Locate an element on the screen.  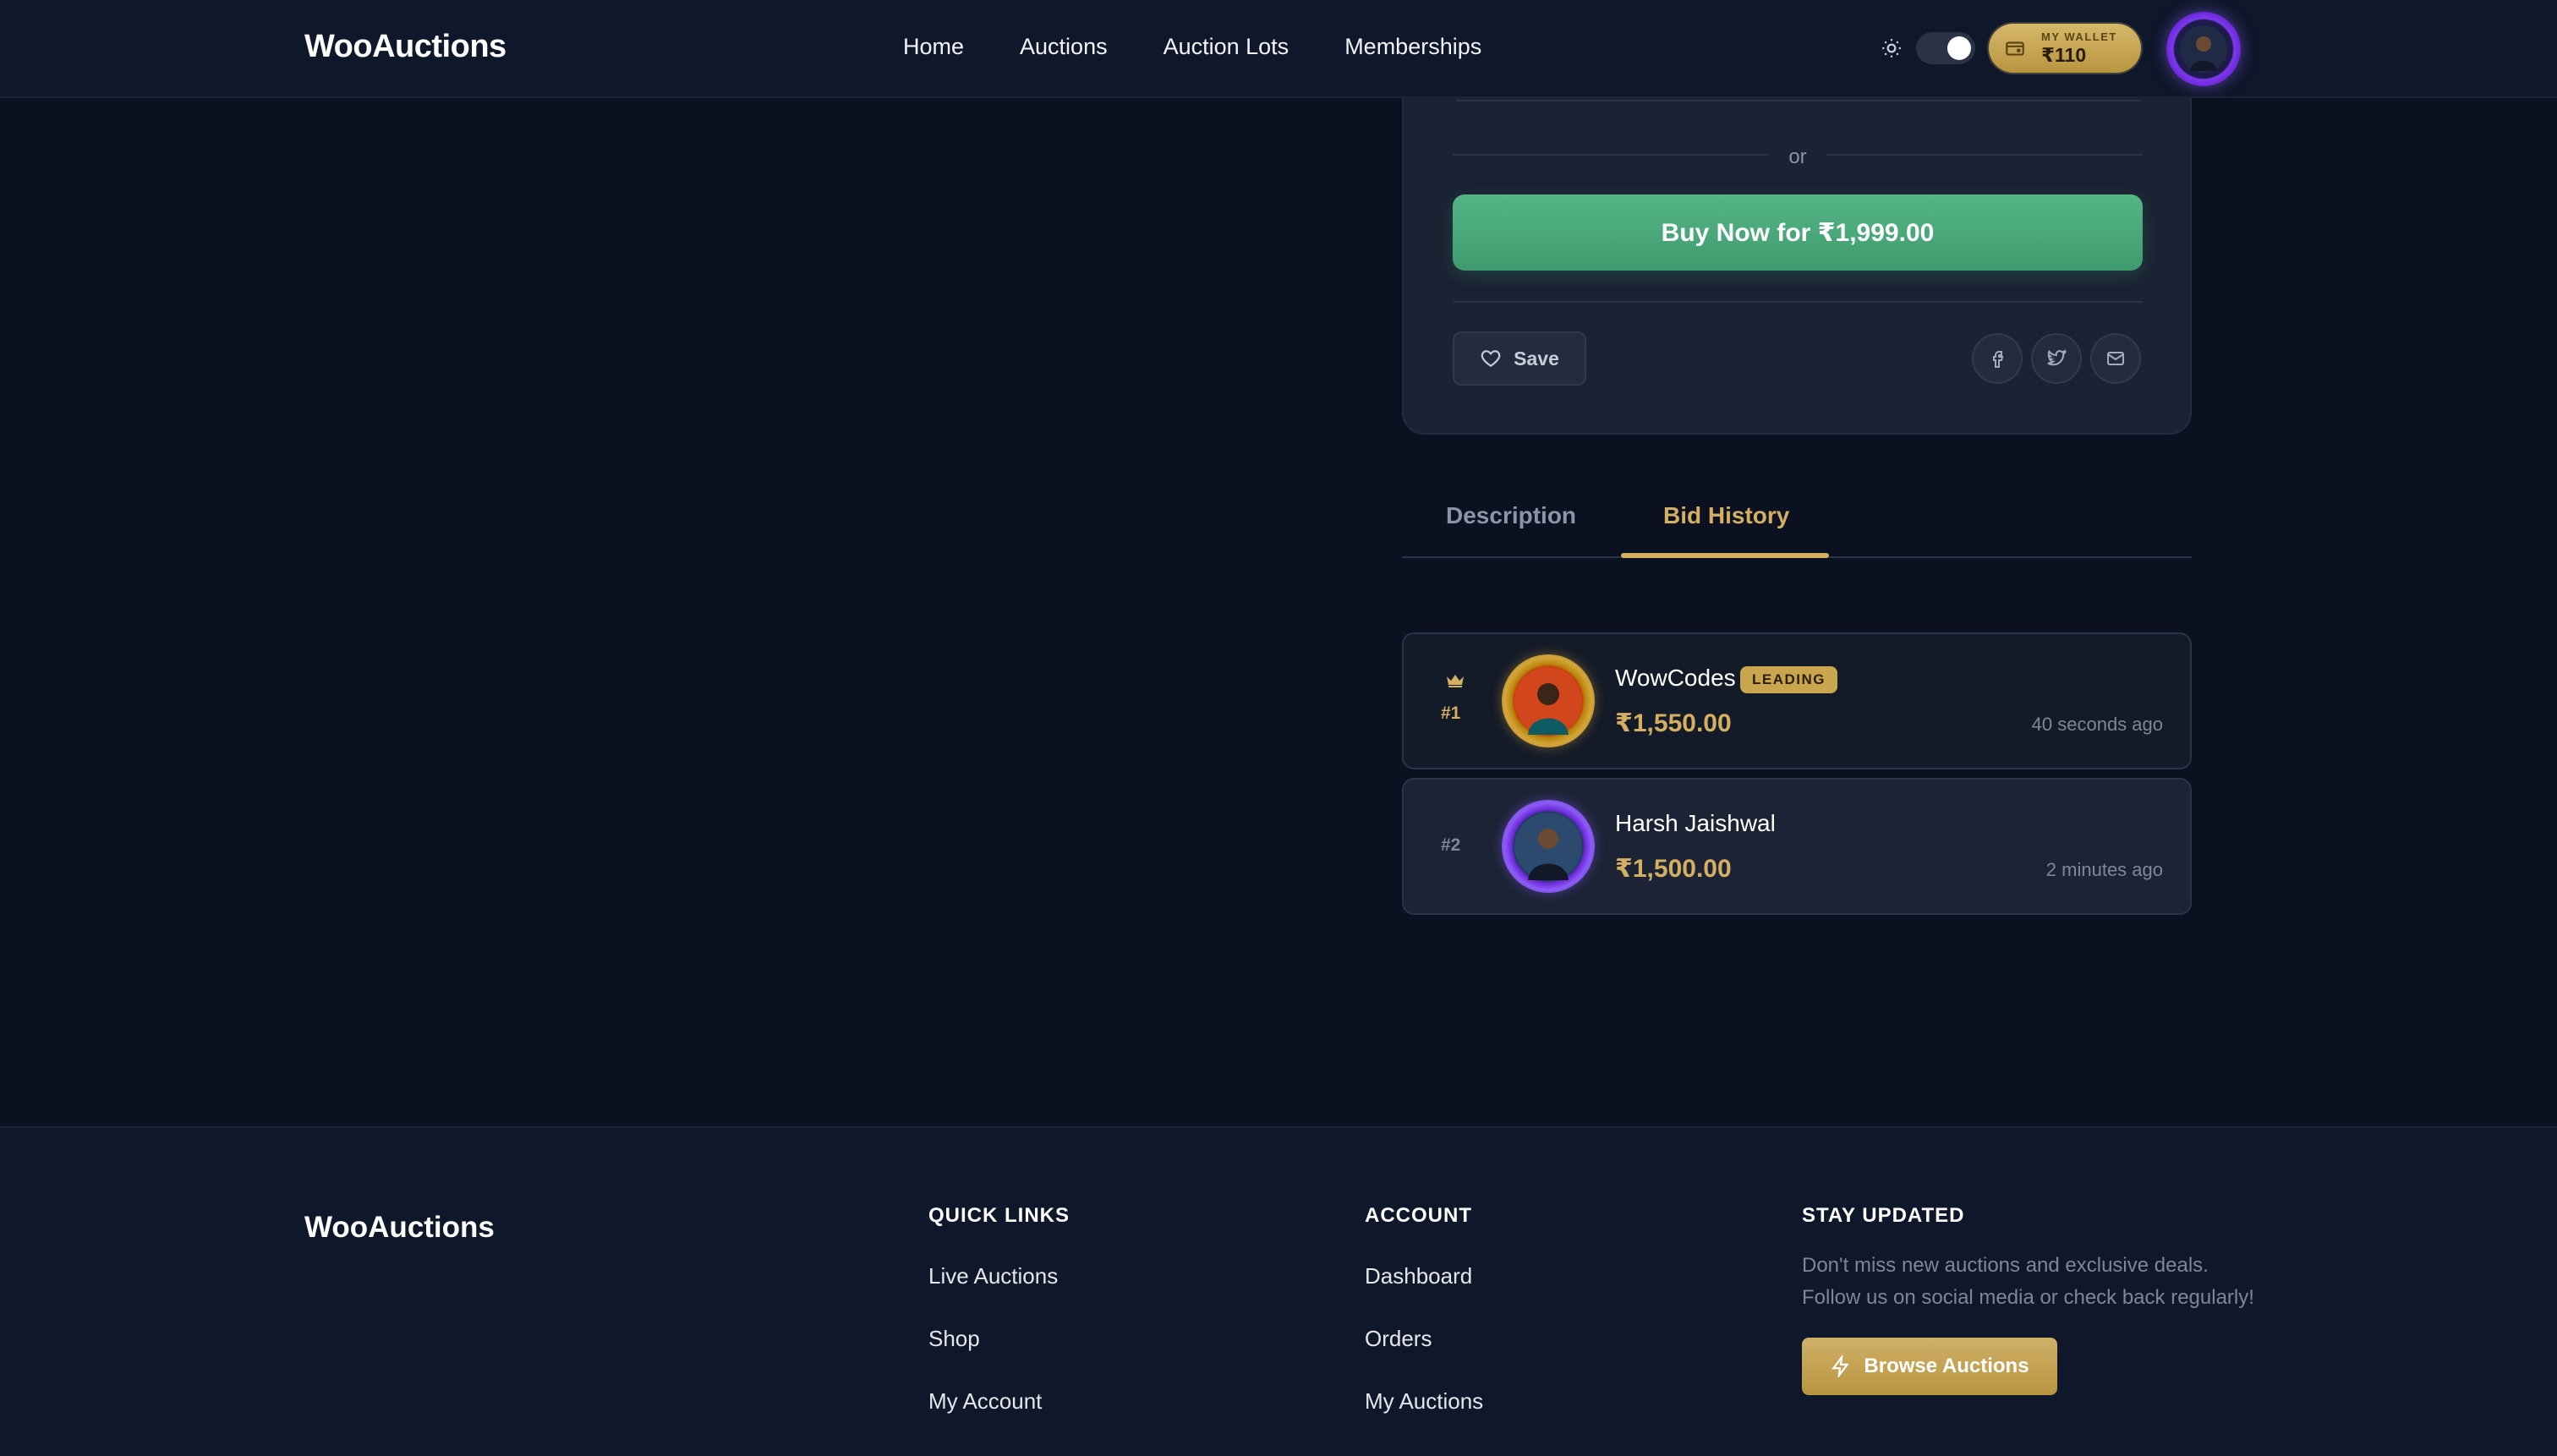
card-top-divider is located at coordinates (1798, 100).